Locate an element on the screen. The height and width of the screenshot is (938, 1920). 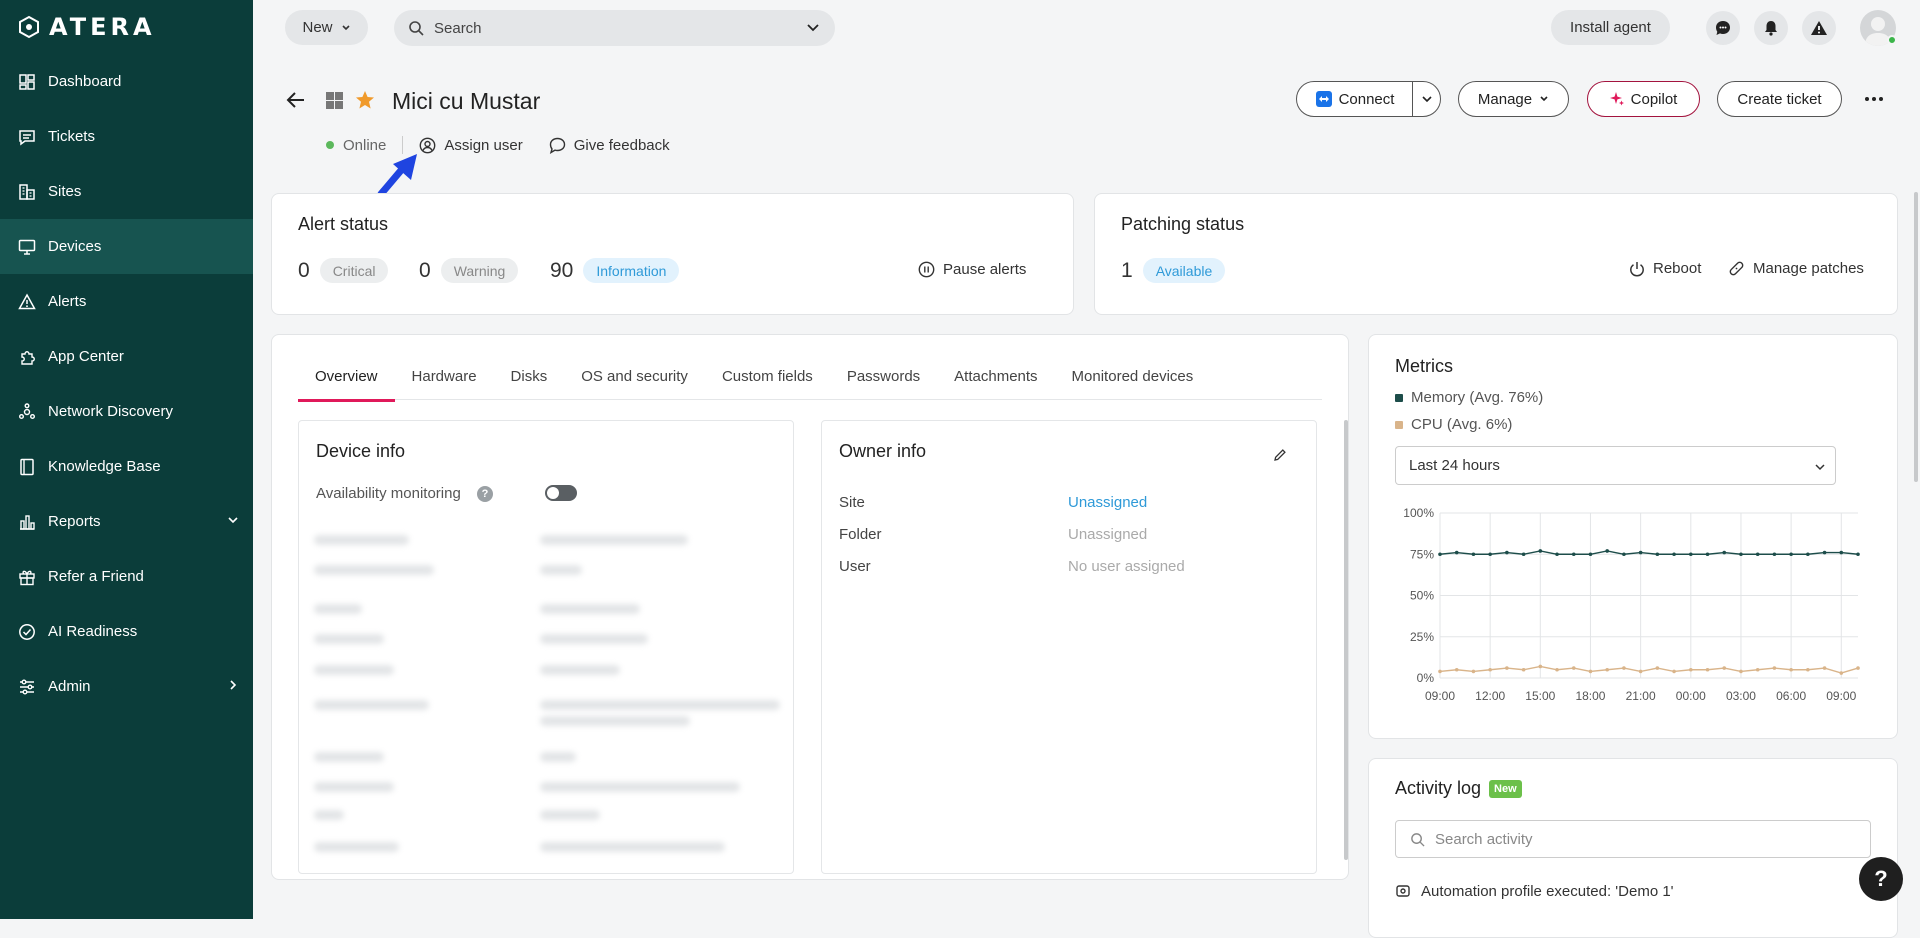
install-agent-button: Install agent is located at coordinates (1610, 27).